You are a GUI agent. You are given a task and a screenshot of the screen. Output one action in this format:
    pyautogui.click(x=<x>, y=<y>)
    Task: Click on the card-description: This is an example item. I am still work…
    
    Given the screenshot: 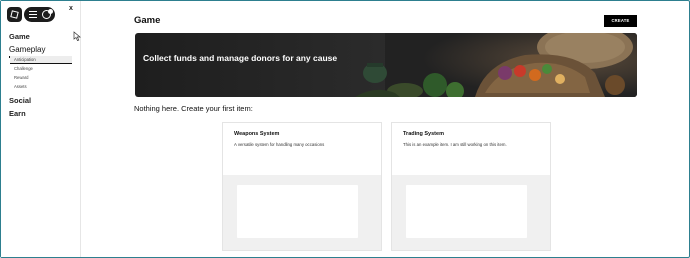 What is the action you would take?
    pyautogui.click(x=455, y=144)
    